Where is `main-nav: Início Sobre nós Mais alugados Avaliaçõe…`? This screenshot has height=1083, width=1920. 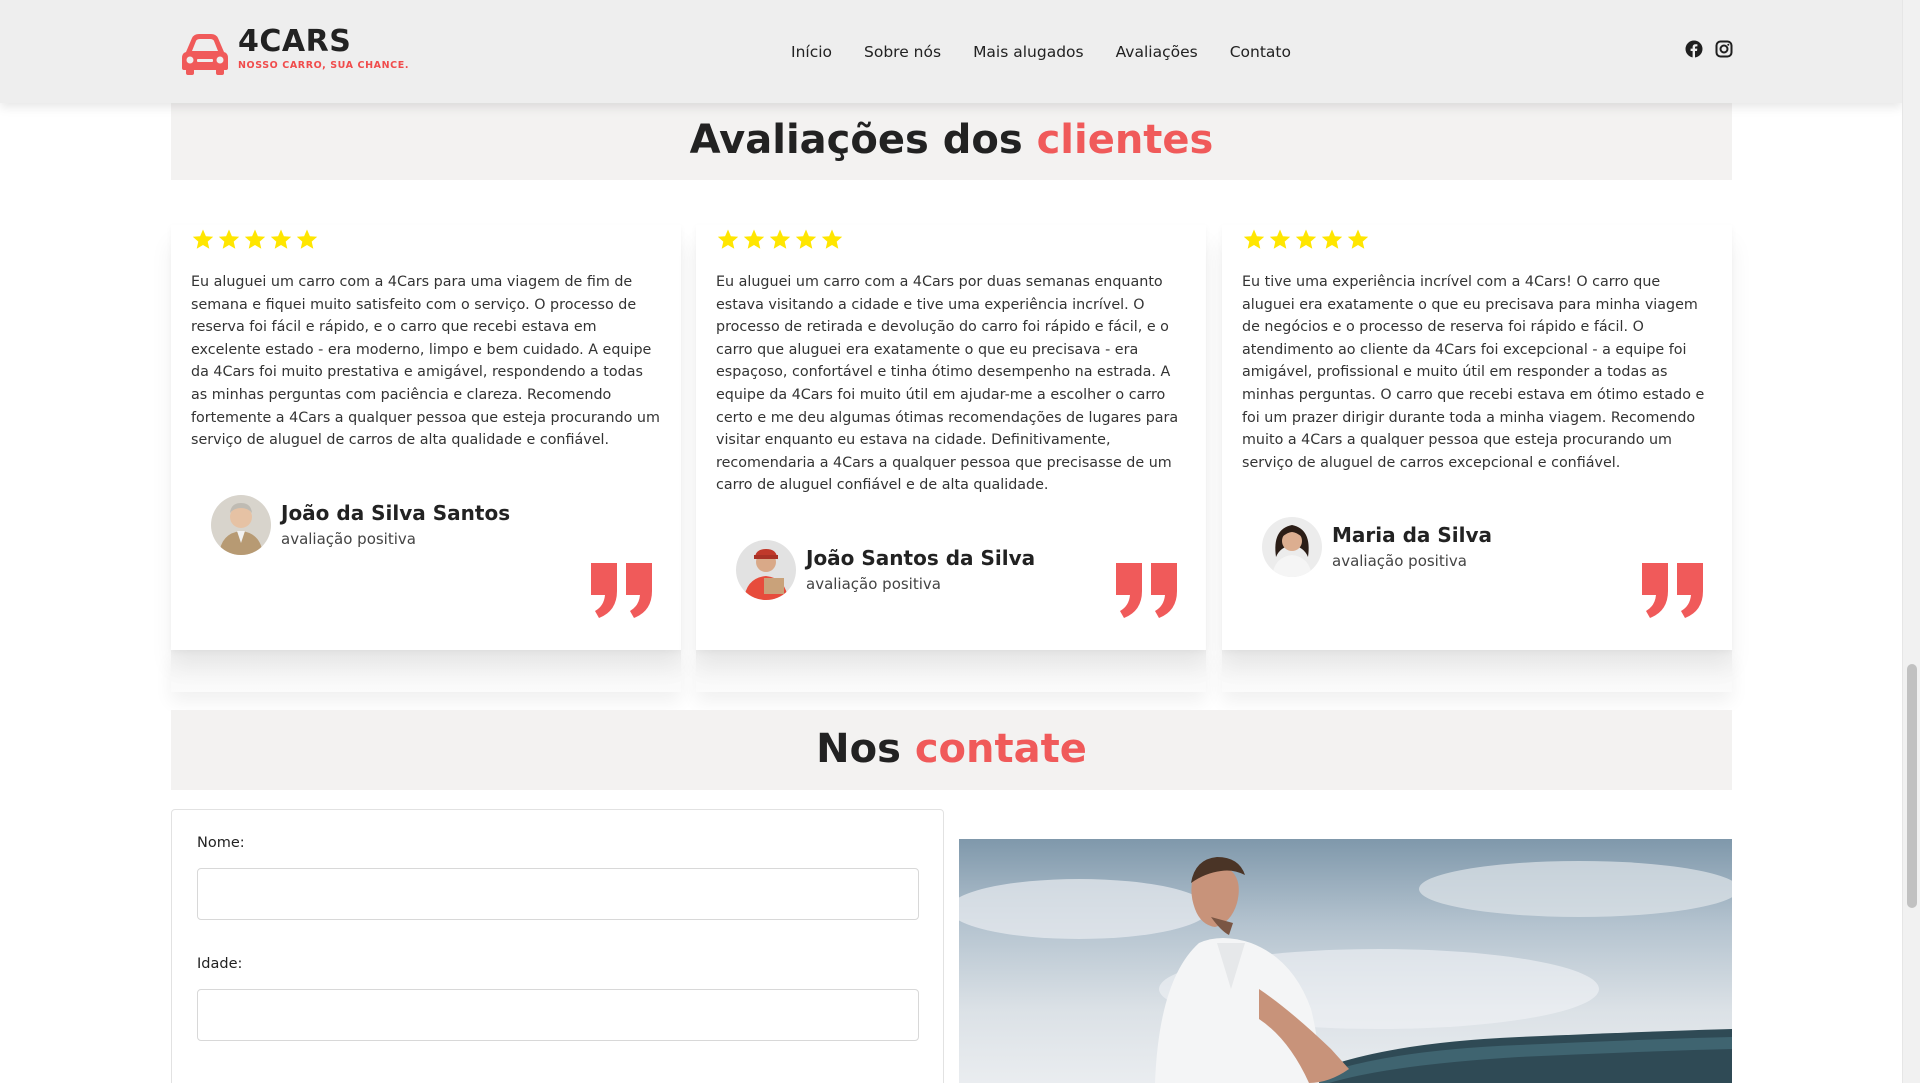
main-nav: Início Sobre nós Mais alugados Avaliaçõe… is located at coordinates (1041, 52).